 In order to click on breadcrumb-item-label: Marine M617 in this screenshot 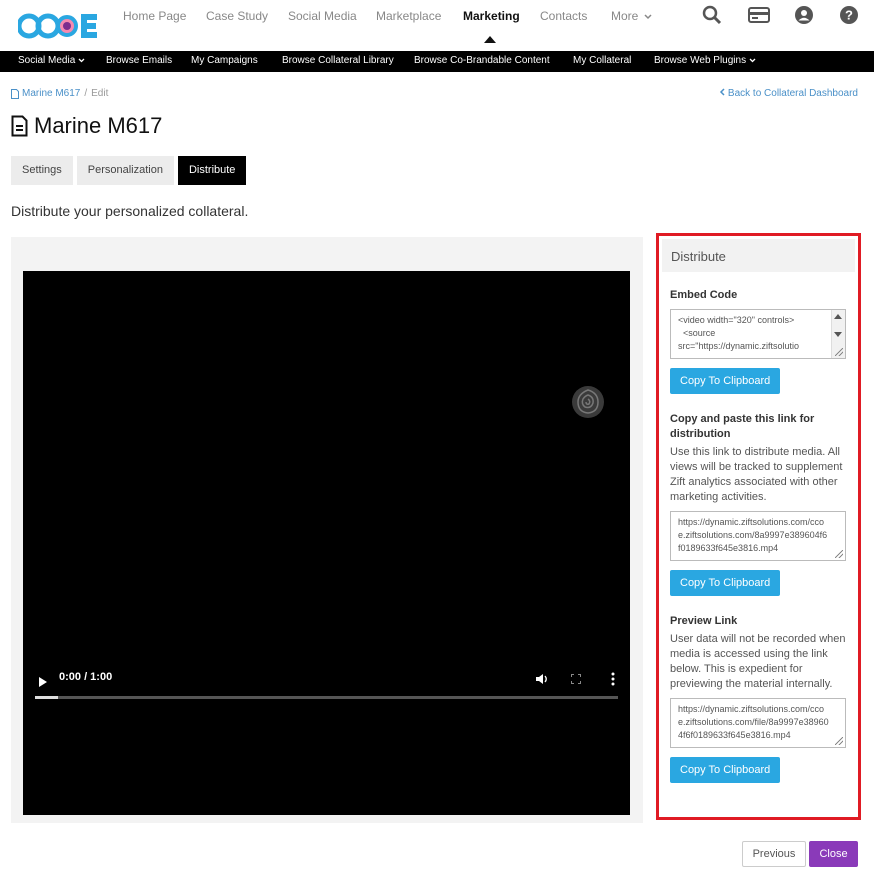, I will do `click(51, 93)`.